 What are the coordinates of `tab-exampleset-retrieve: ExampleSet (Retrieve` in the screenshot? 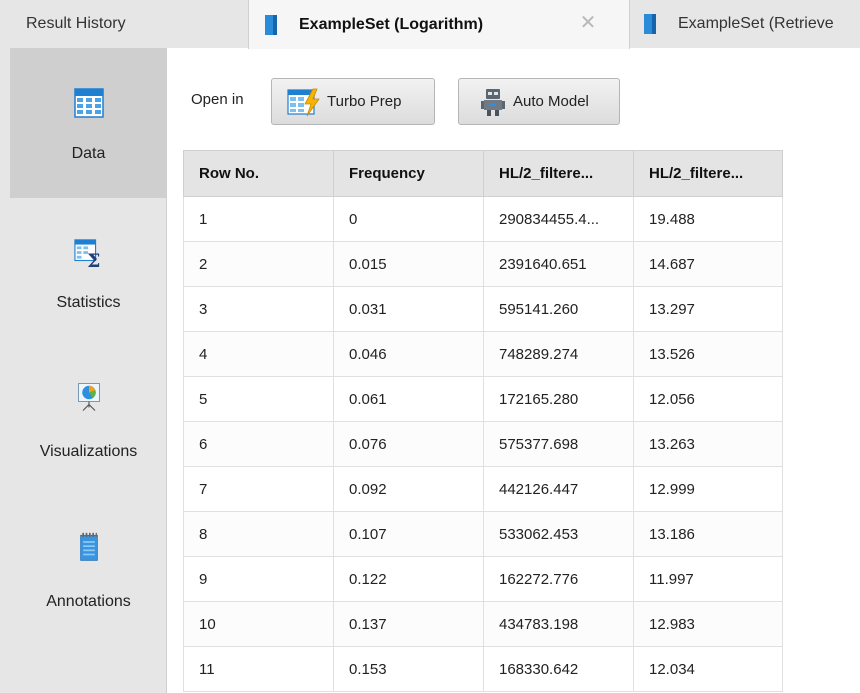 It's located at (745, 24).